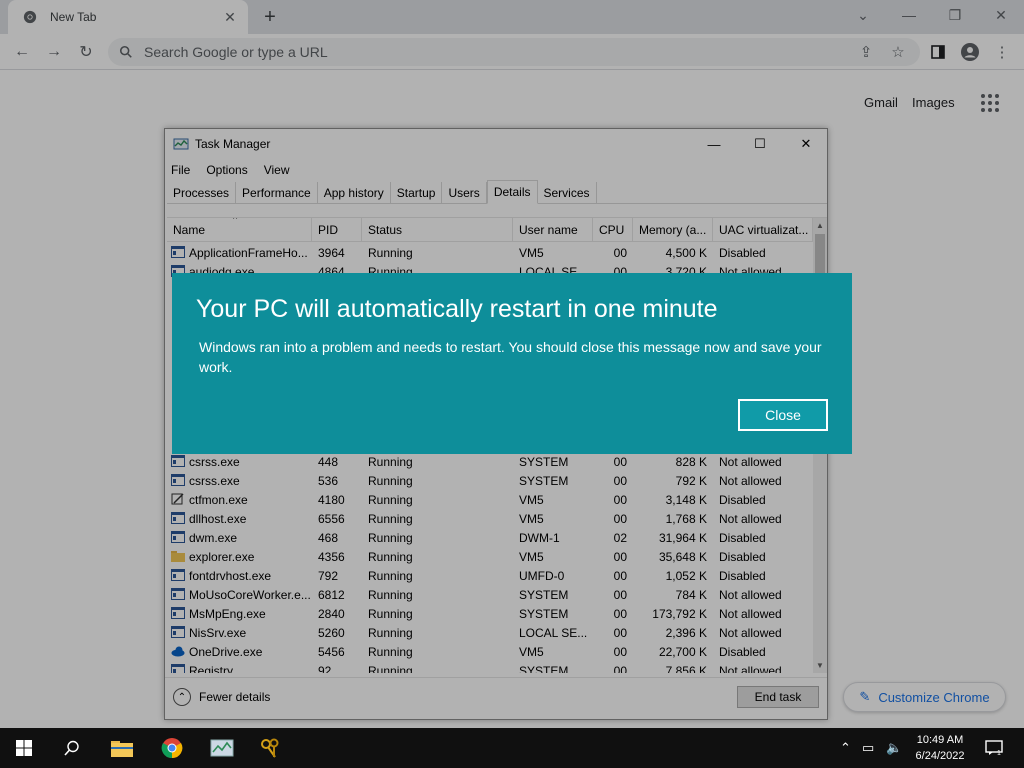 This screenshot has height=768, width=1024. I want to click on start-button, so click(24, 748).